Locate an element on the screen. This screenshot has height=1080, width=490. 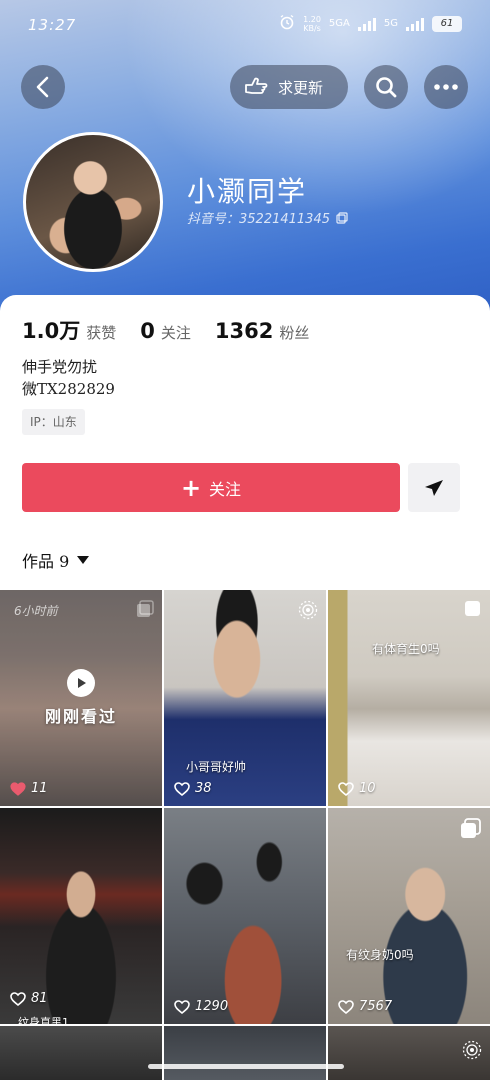
status-bar: 13:27 1.20 KB/s 5GA 5G 61 is located at coordinates (245, 26).